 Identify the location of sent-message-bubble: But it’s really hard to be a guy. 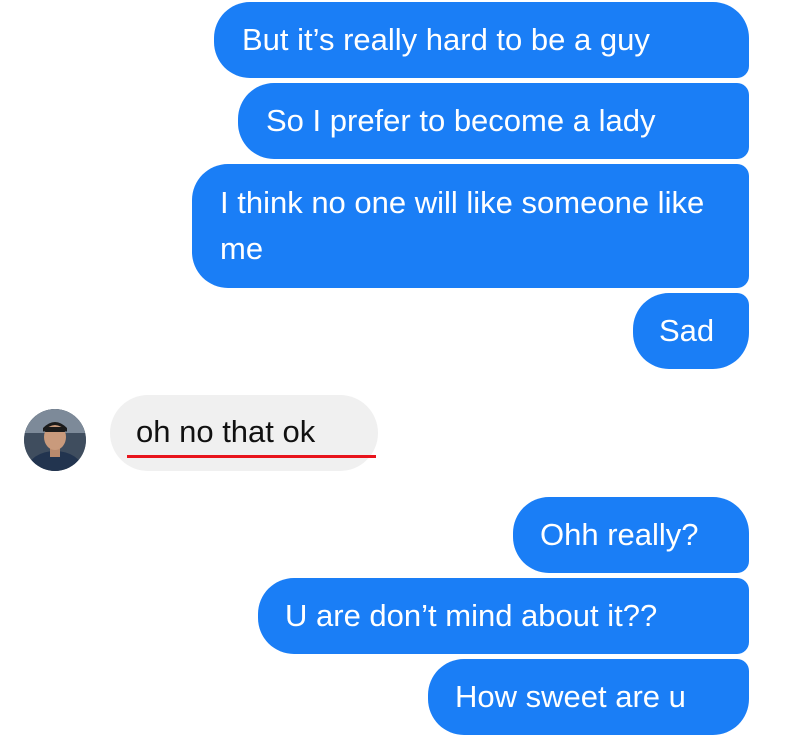
(481, 40).